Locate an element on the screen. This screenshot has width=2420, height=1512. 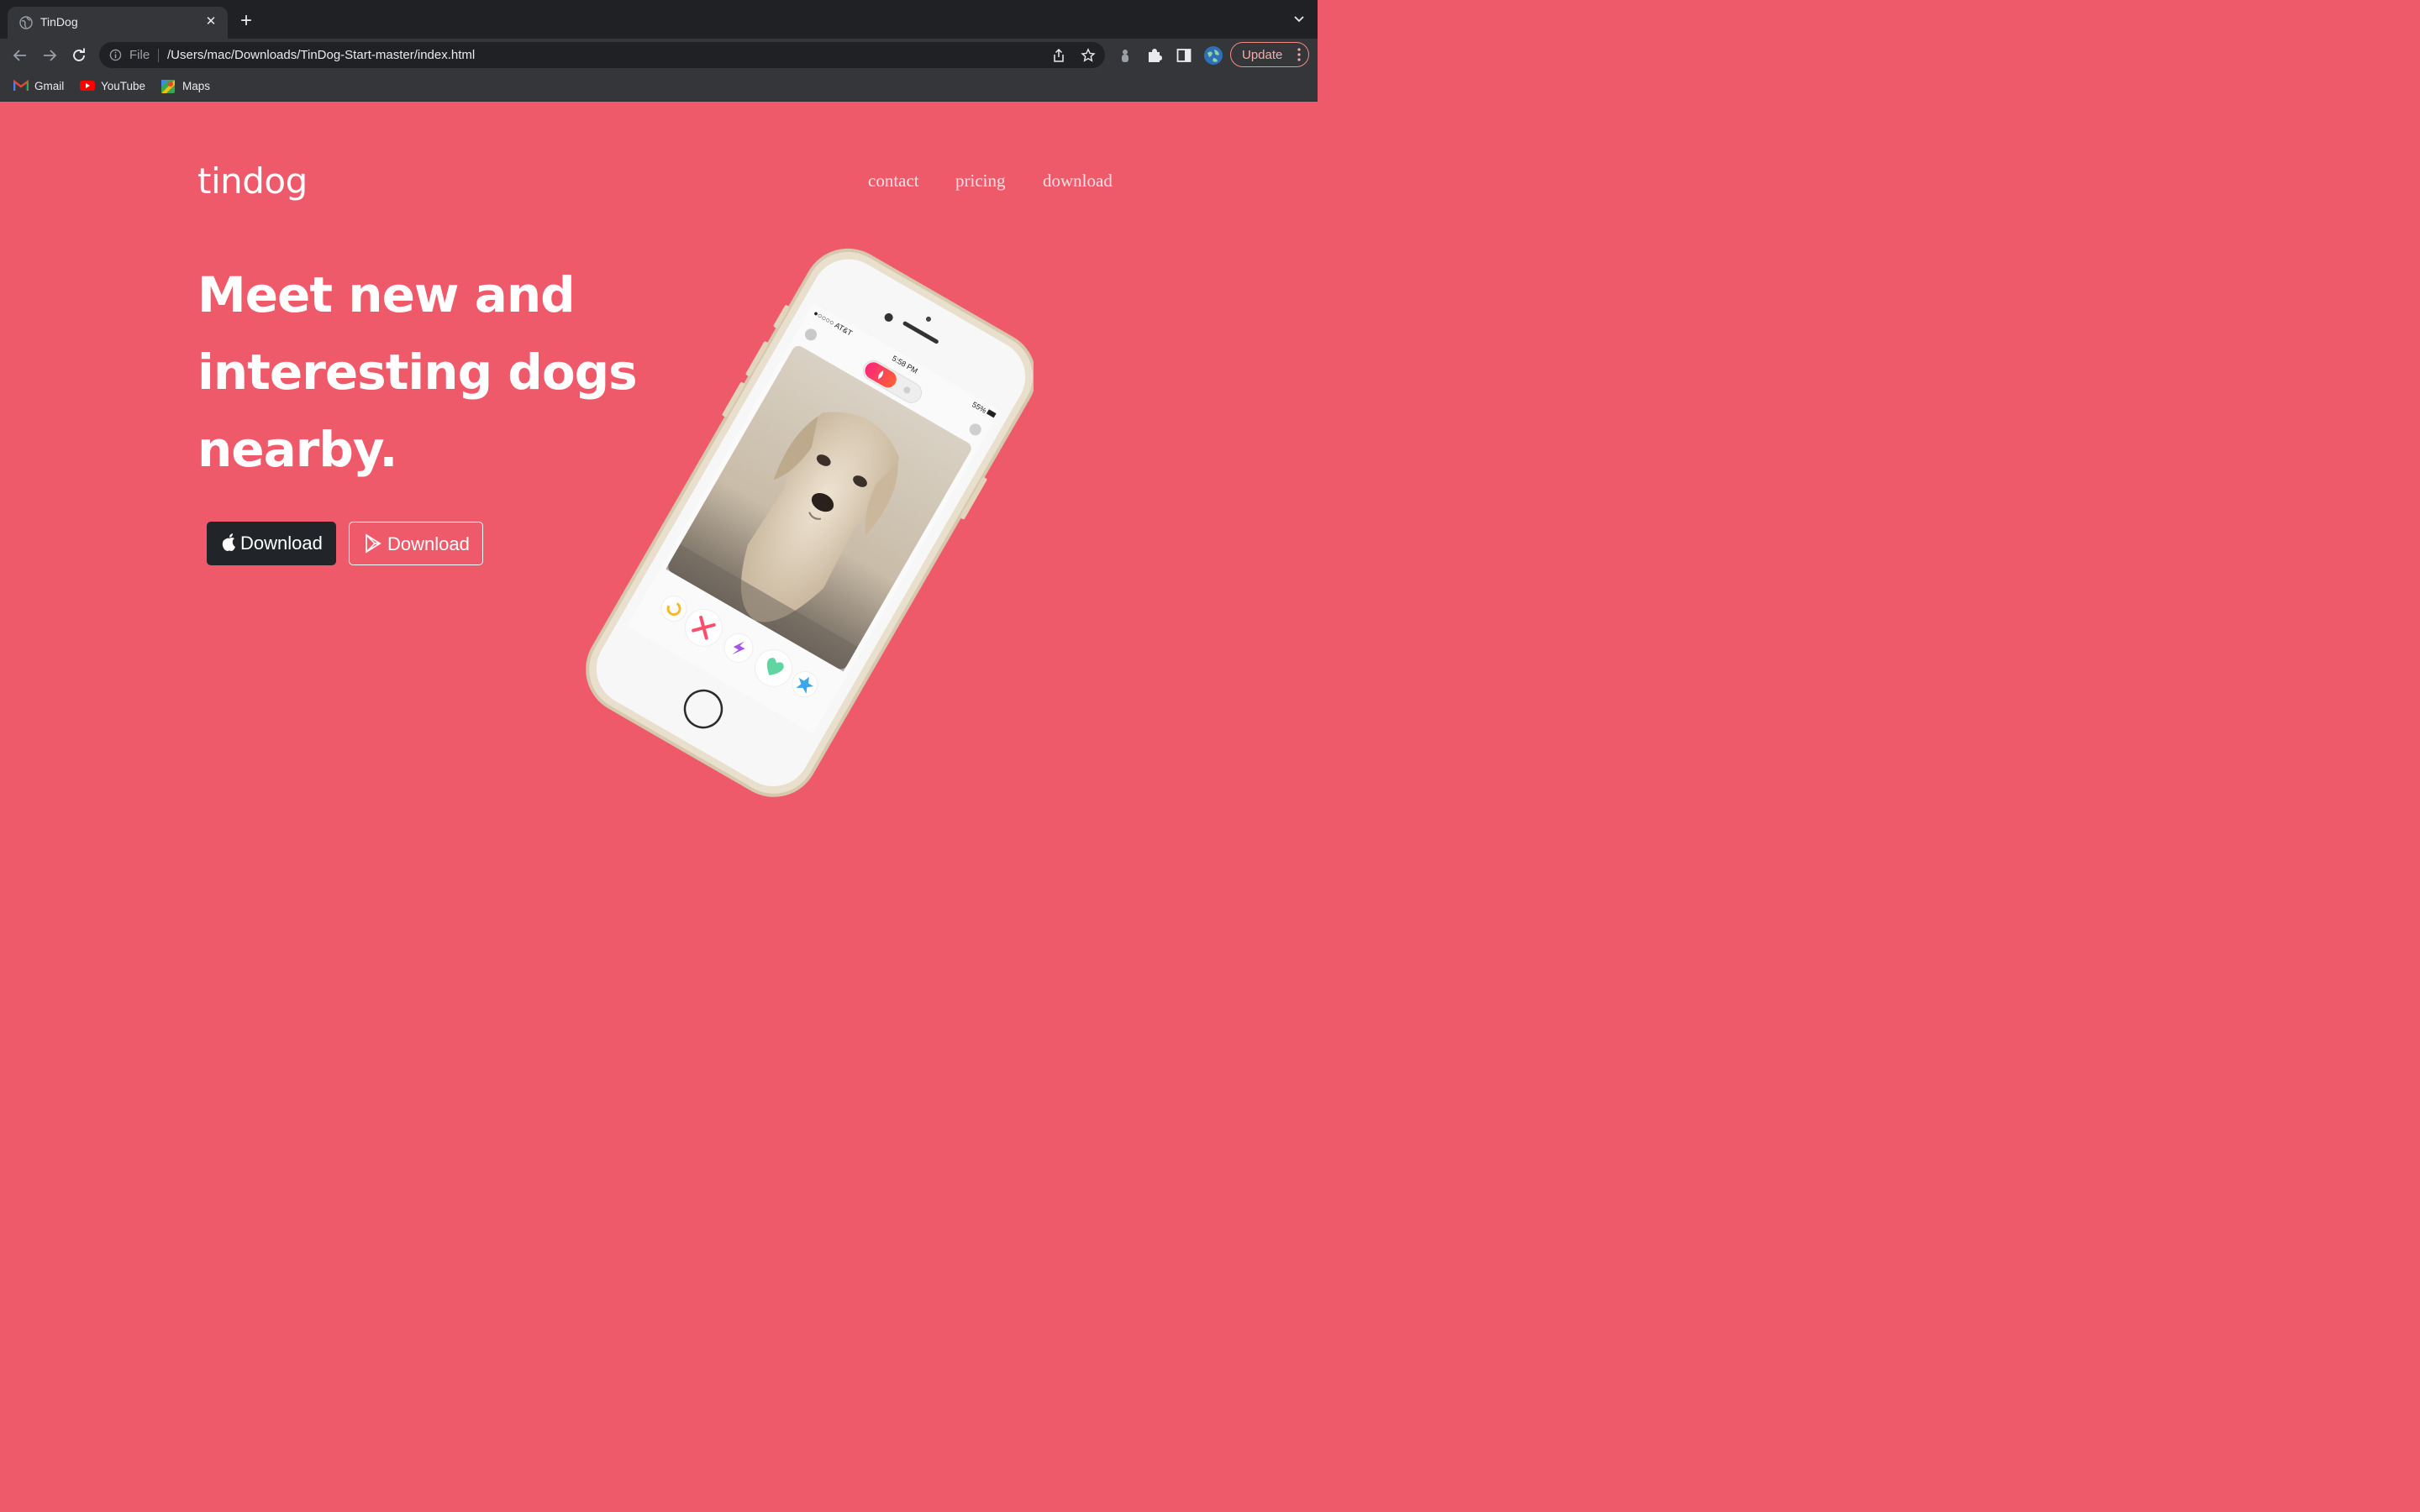
tab-strip: TinDog ✕ + is located at coordinates (659, 19).